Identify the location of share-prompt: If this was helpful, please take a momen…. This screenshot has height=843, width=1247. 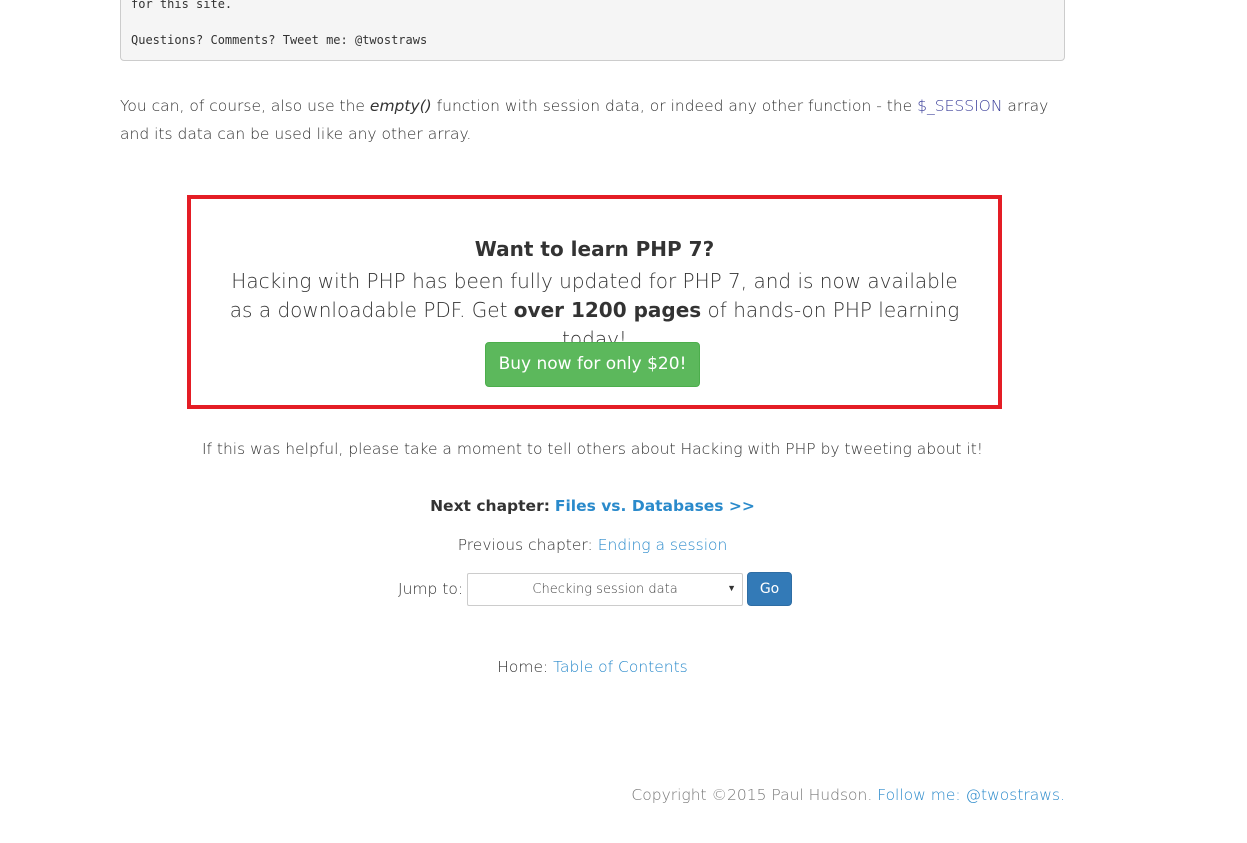
(592, 449).